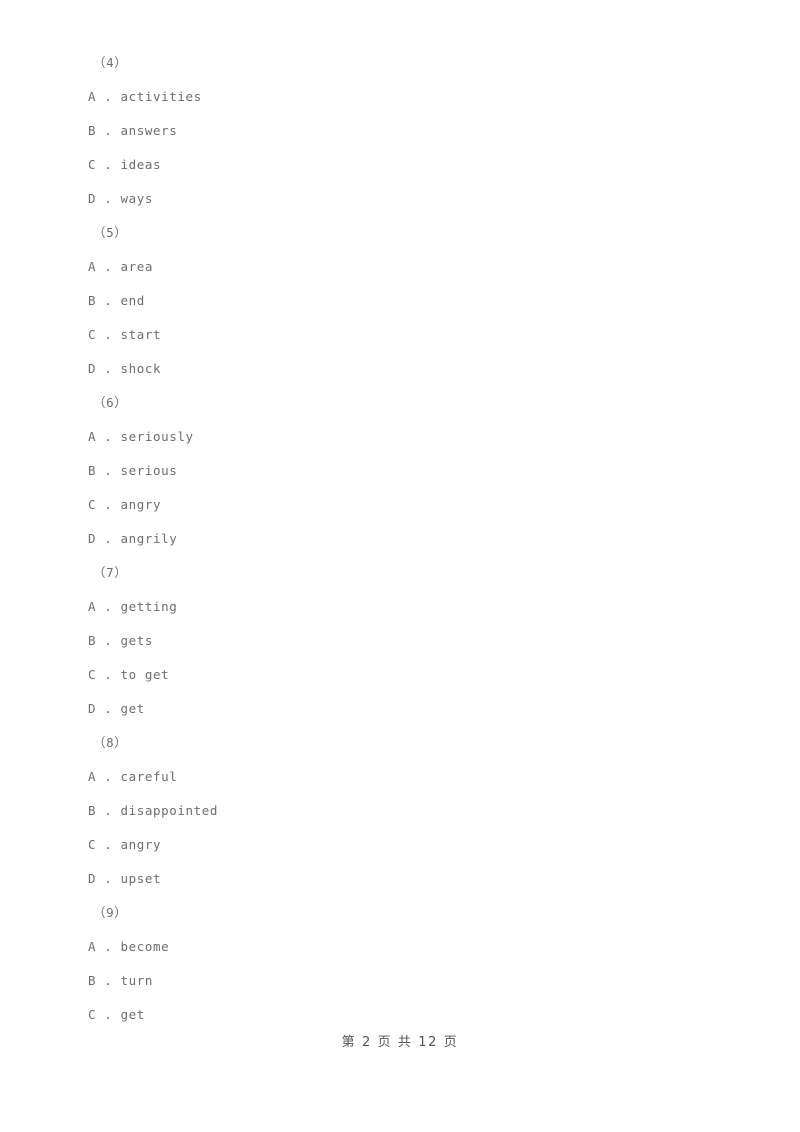  I want to click on answer-option: A . getting, so click(400, 607).